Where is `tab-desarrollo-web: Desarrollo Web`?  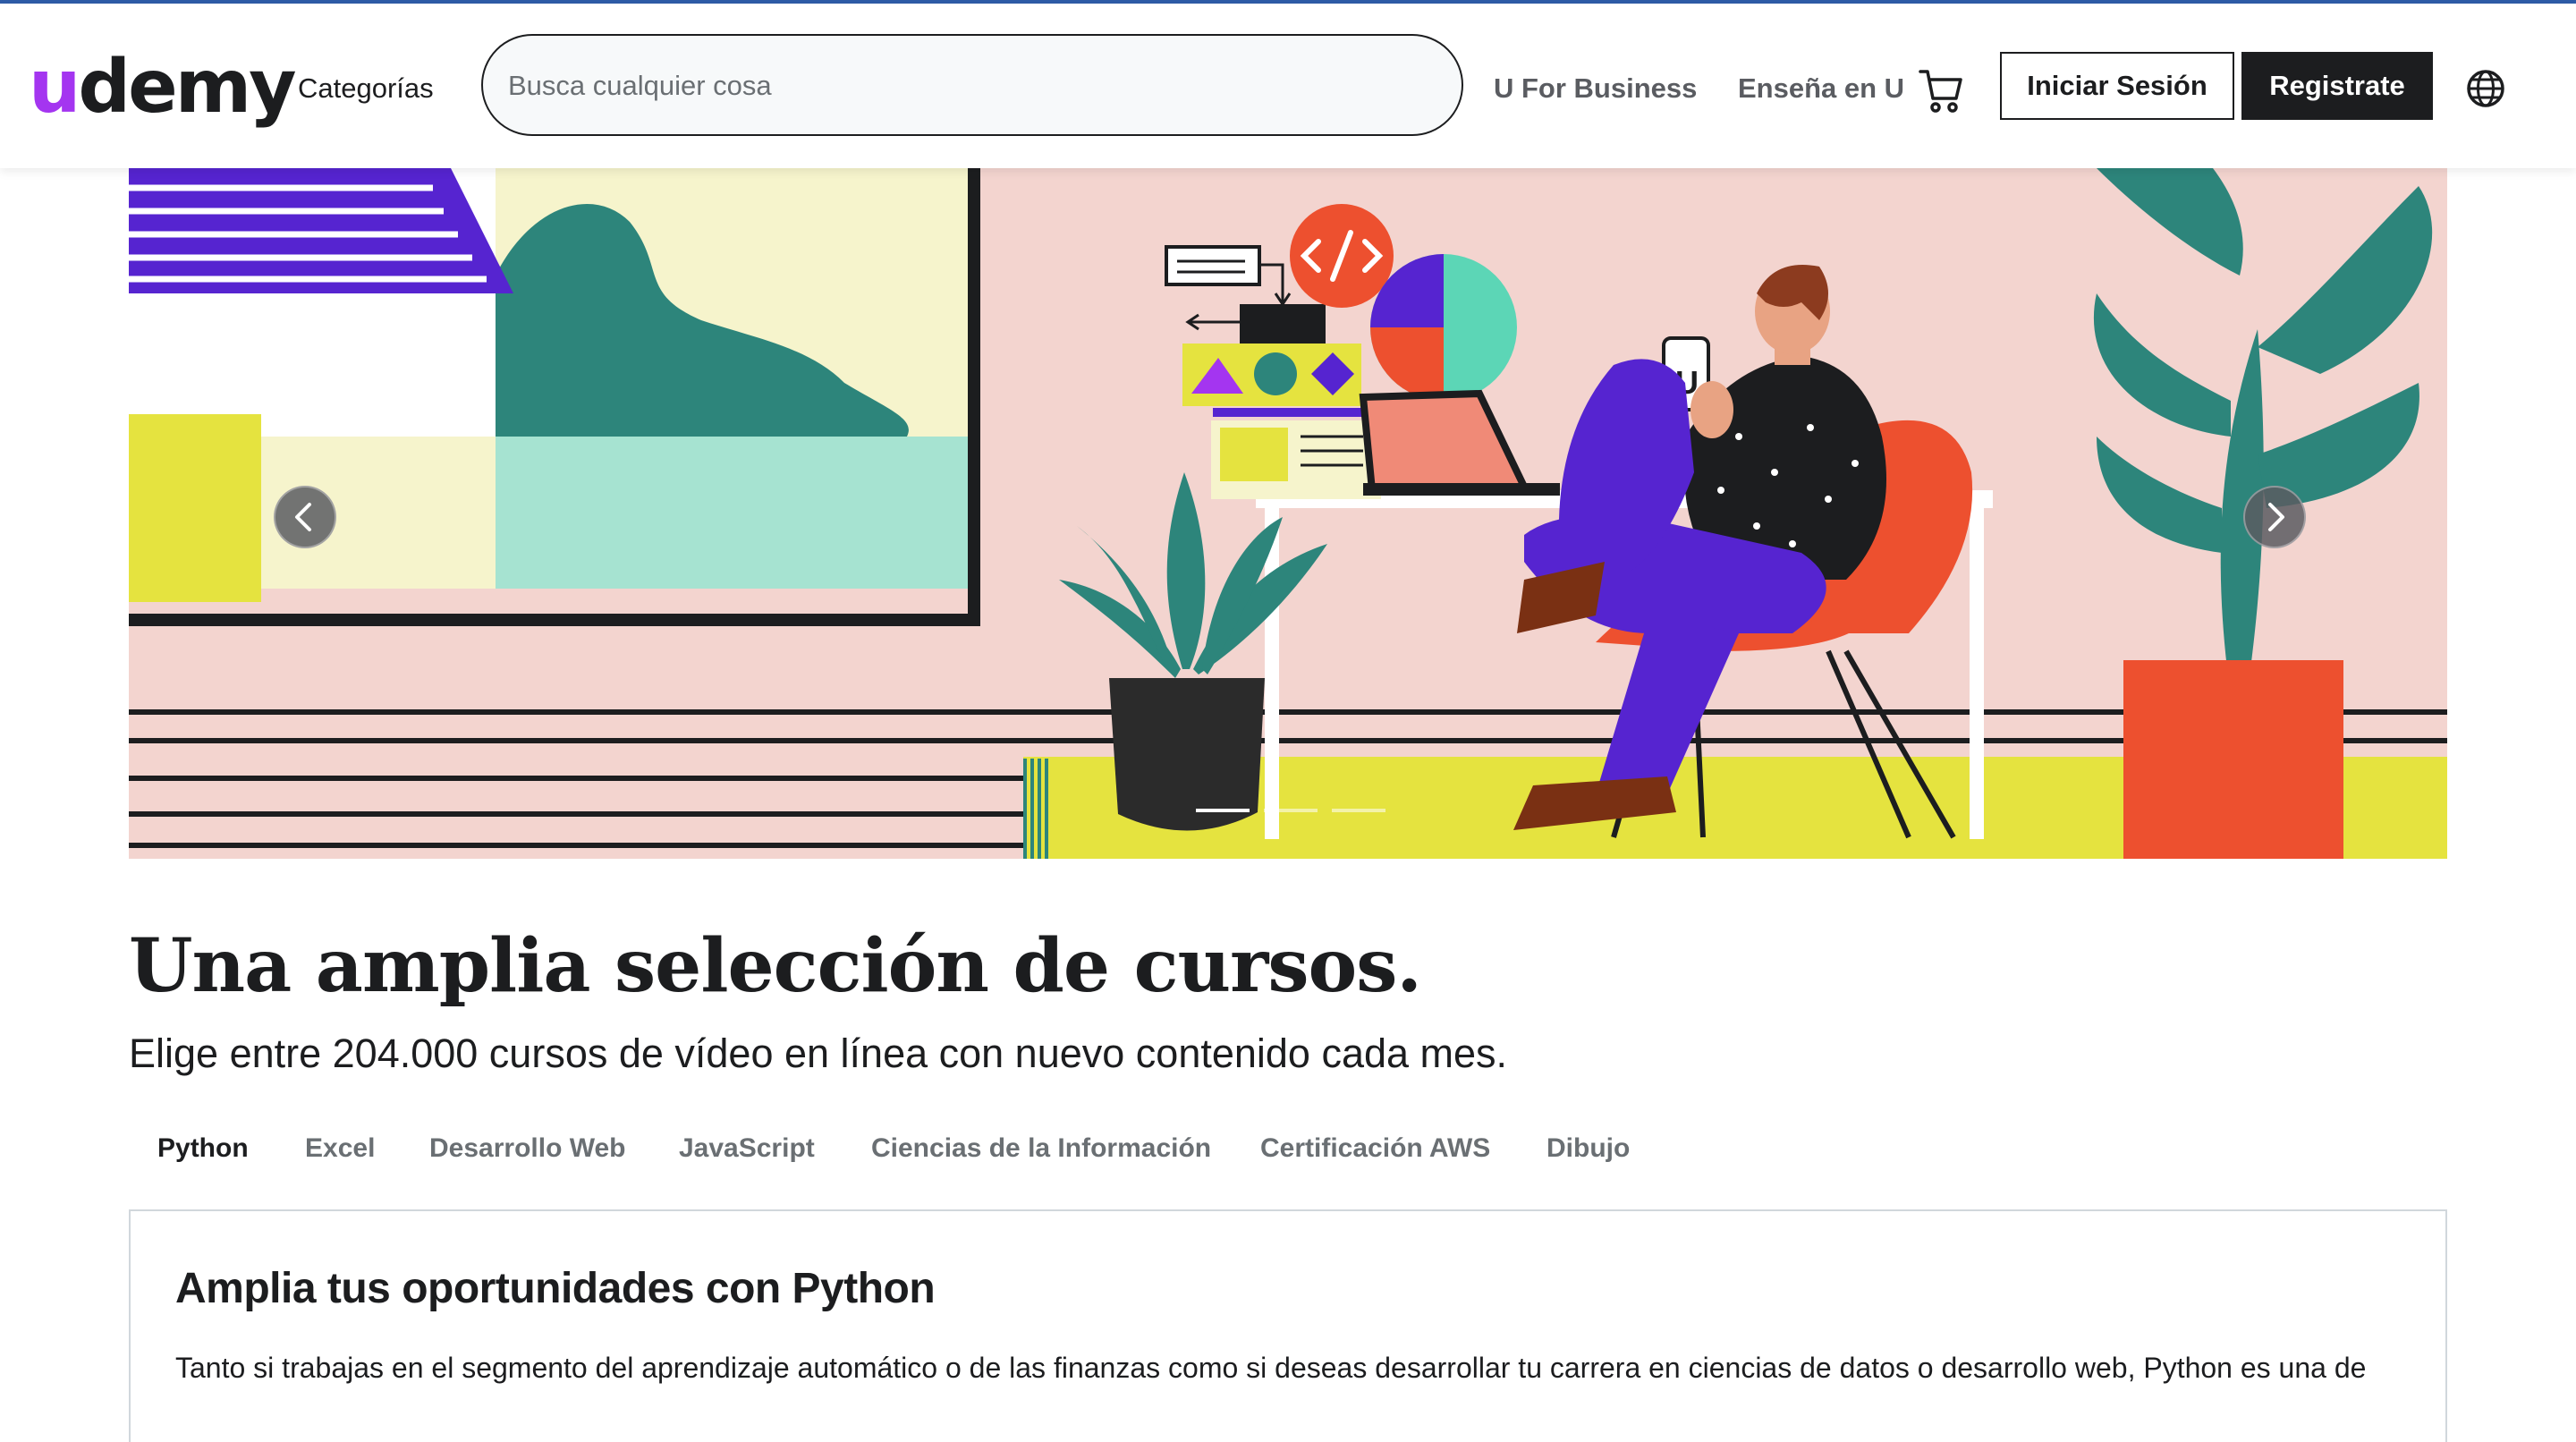
tab-desarrollo-web: Desarrollo Web is located at coordinates (527, 1148).